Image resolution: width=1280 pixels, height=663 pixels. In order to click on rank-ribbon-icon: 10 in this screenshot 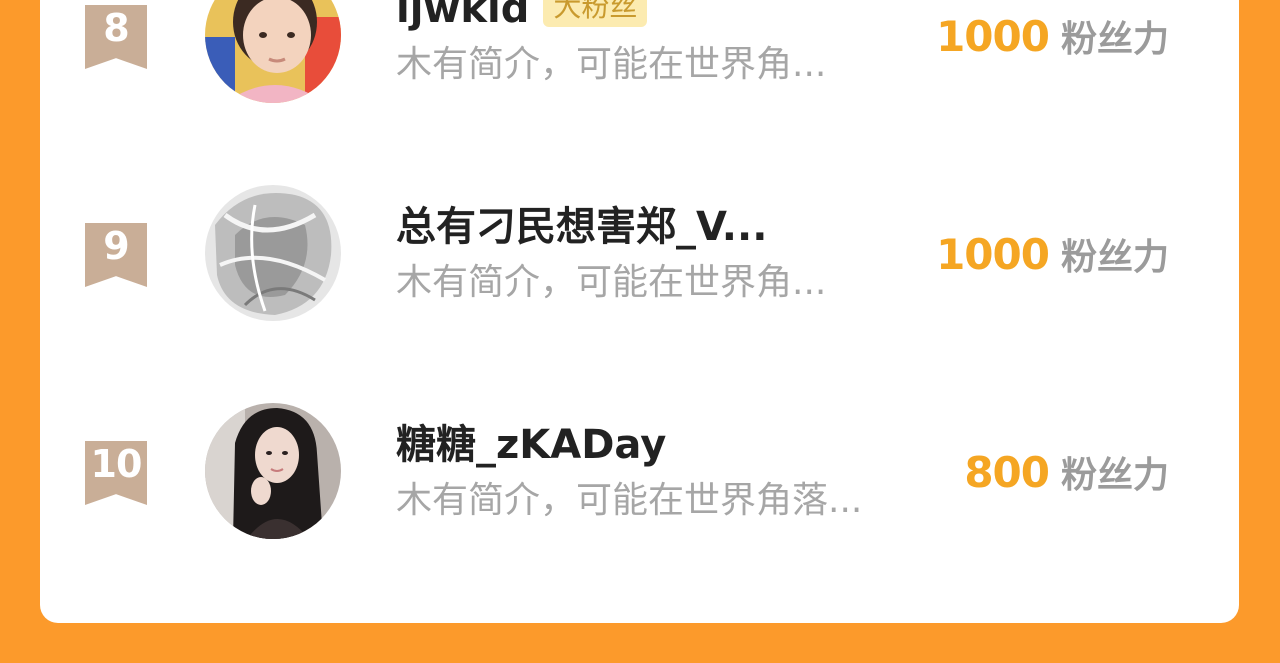, I will do `click(116, 473)`.